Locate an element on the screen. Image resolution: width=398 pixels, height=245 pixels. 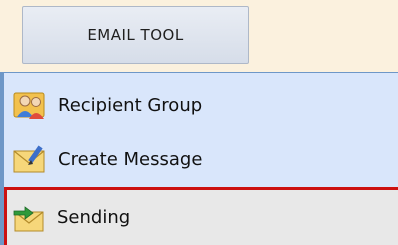
tab-label: EMAIL TOOL is located at coordinates (135, 35).